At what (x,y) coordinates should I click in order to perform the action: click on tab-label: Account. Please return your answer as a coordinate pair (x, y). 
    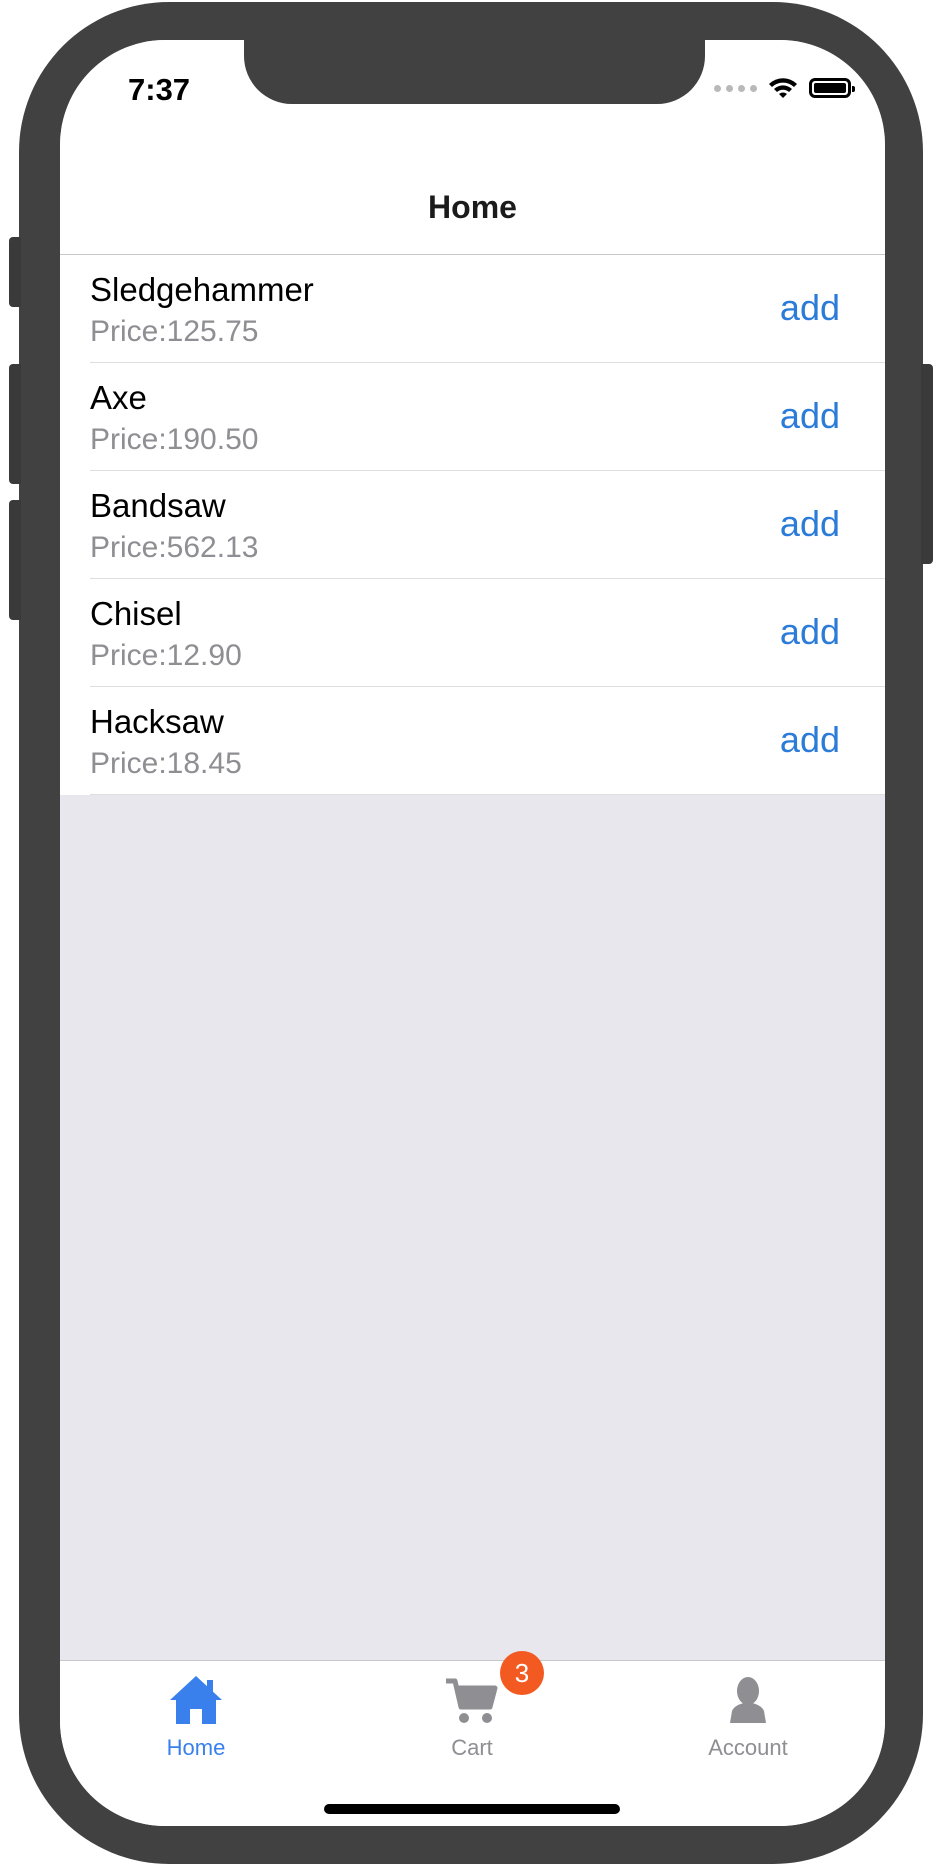
    Looking at the image, I should click on (748, 1747).